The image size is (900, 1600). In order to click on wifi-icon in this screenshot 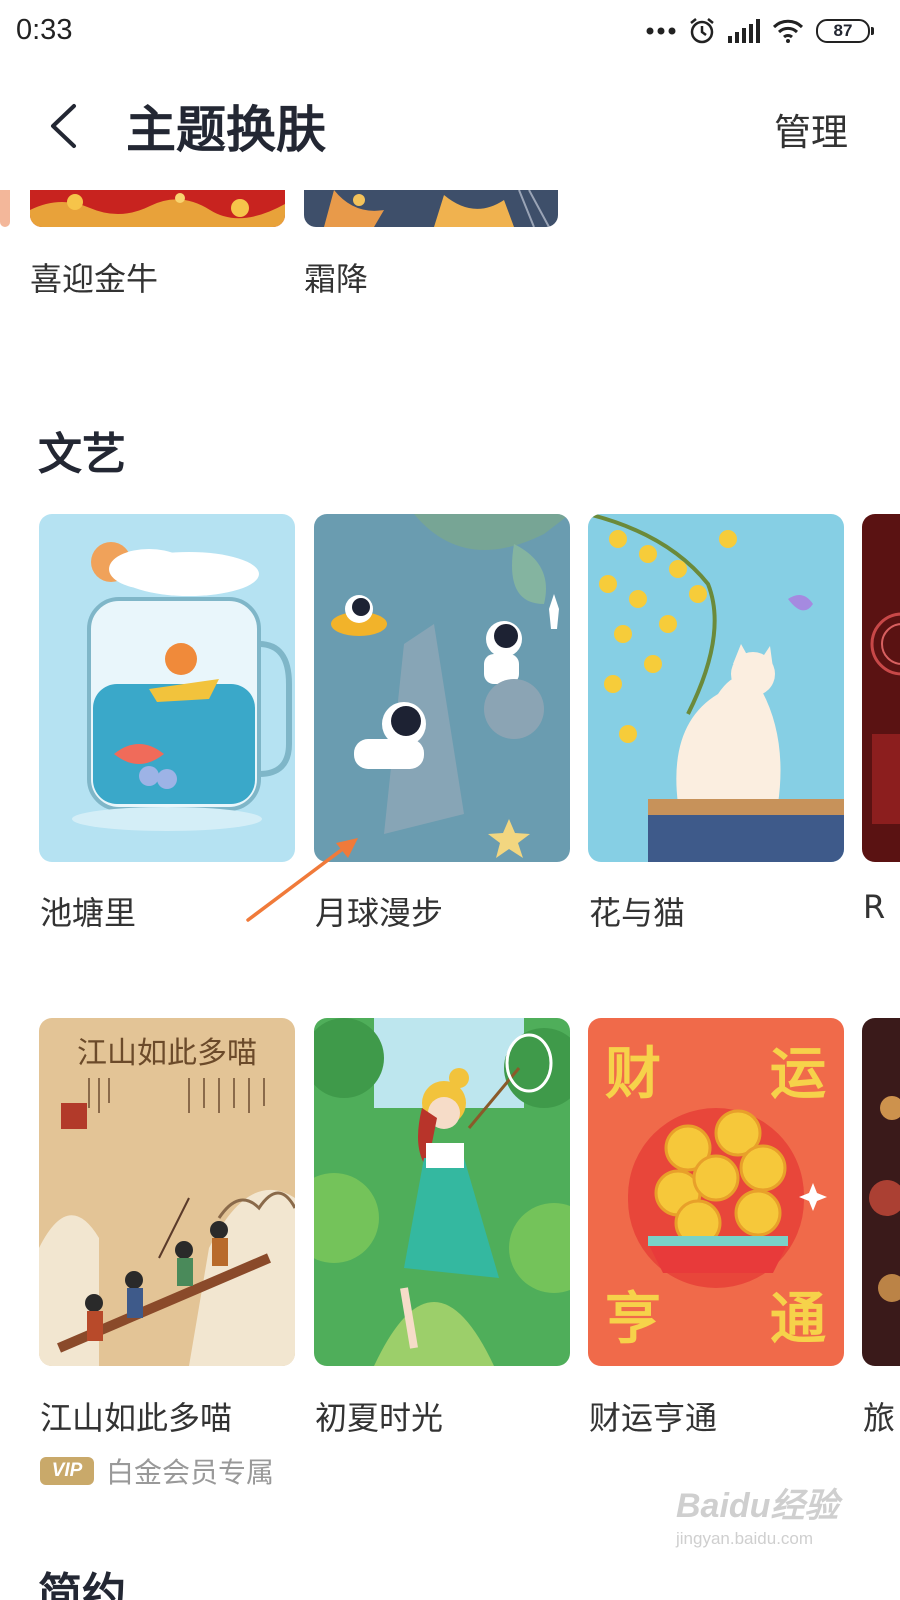, I will do `click(788, 31)`.